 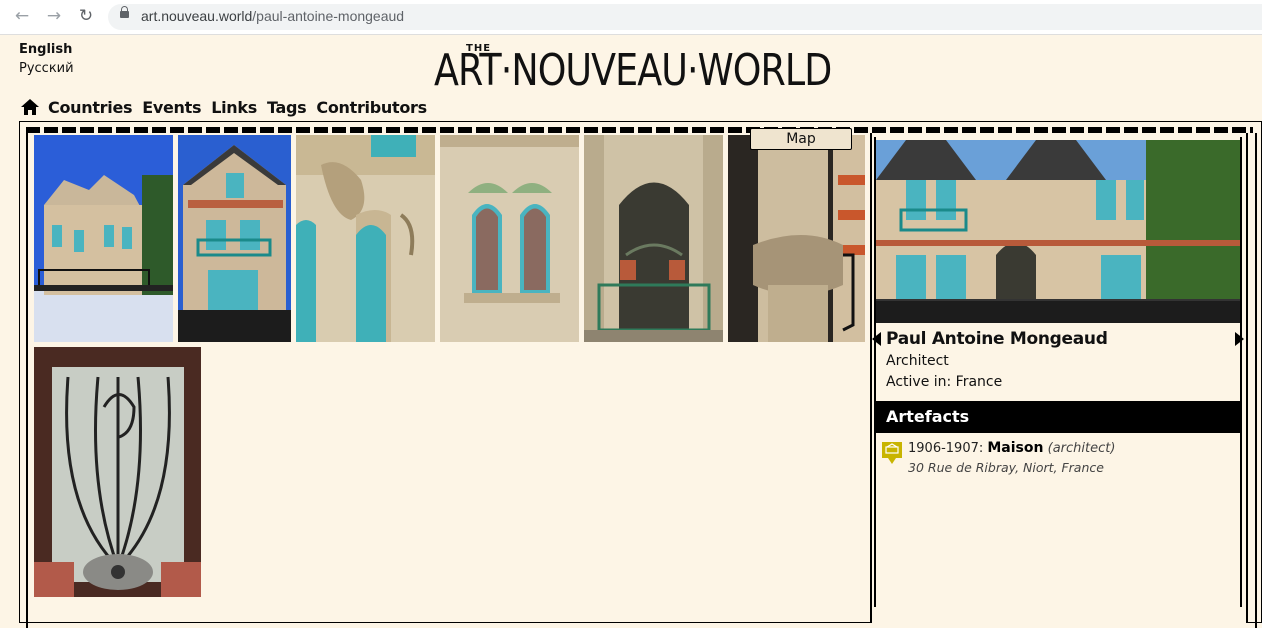 I want to click on nav-contributors: Contributors, so click(x=371, y=107).